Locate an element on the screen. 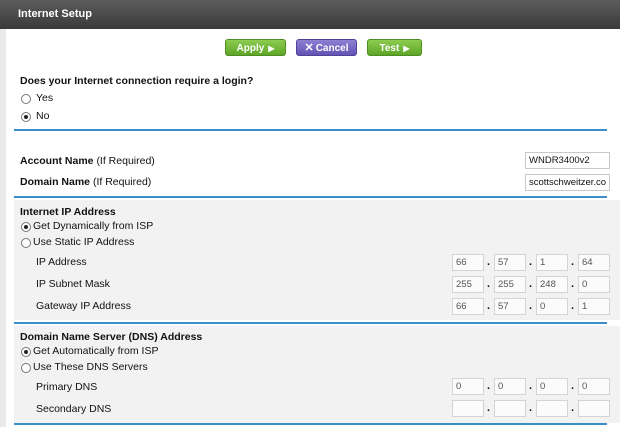 The image size is (620, 427). subnet-mask-label: IP Subnet Mask is located at coordinates (73, 284).